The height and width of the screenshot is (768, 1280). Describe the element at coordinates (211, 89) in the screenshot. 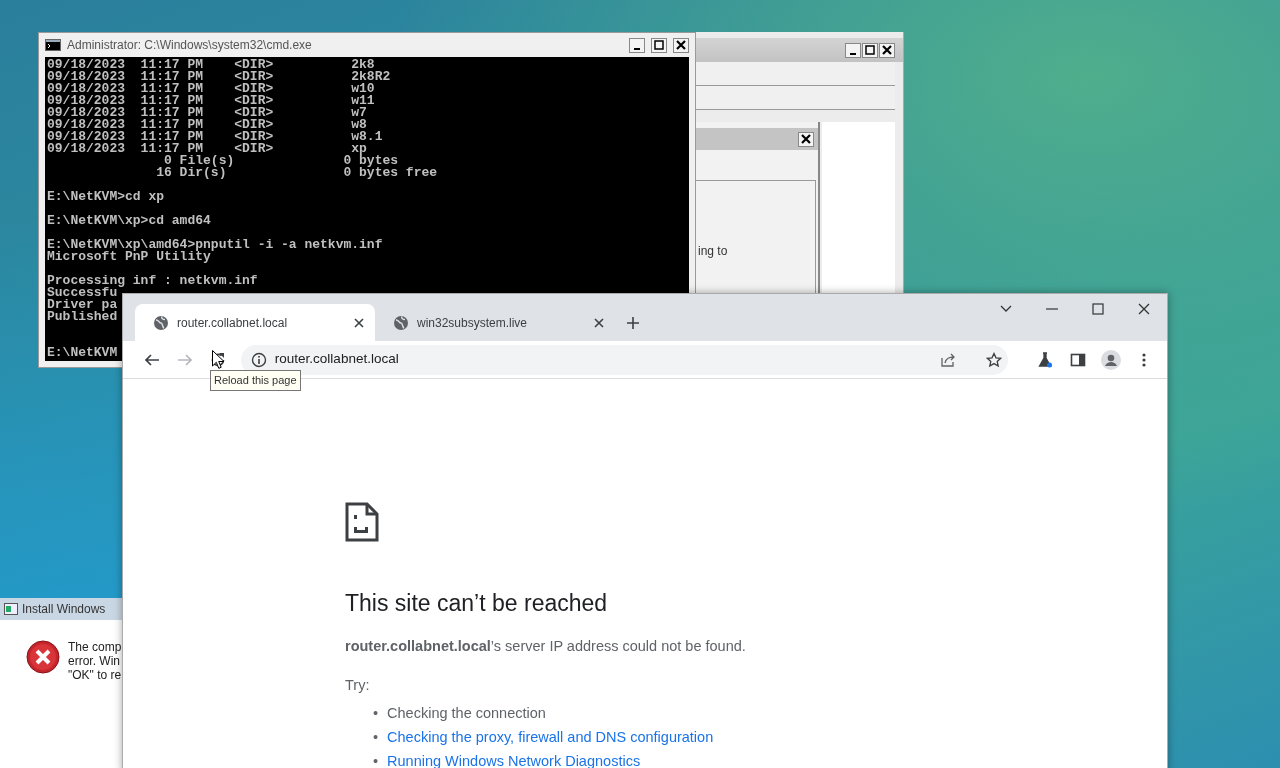

I see `console-line: 09/18/2023 11:17 PM <DIR> w10` at that location.